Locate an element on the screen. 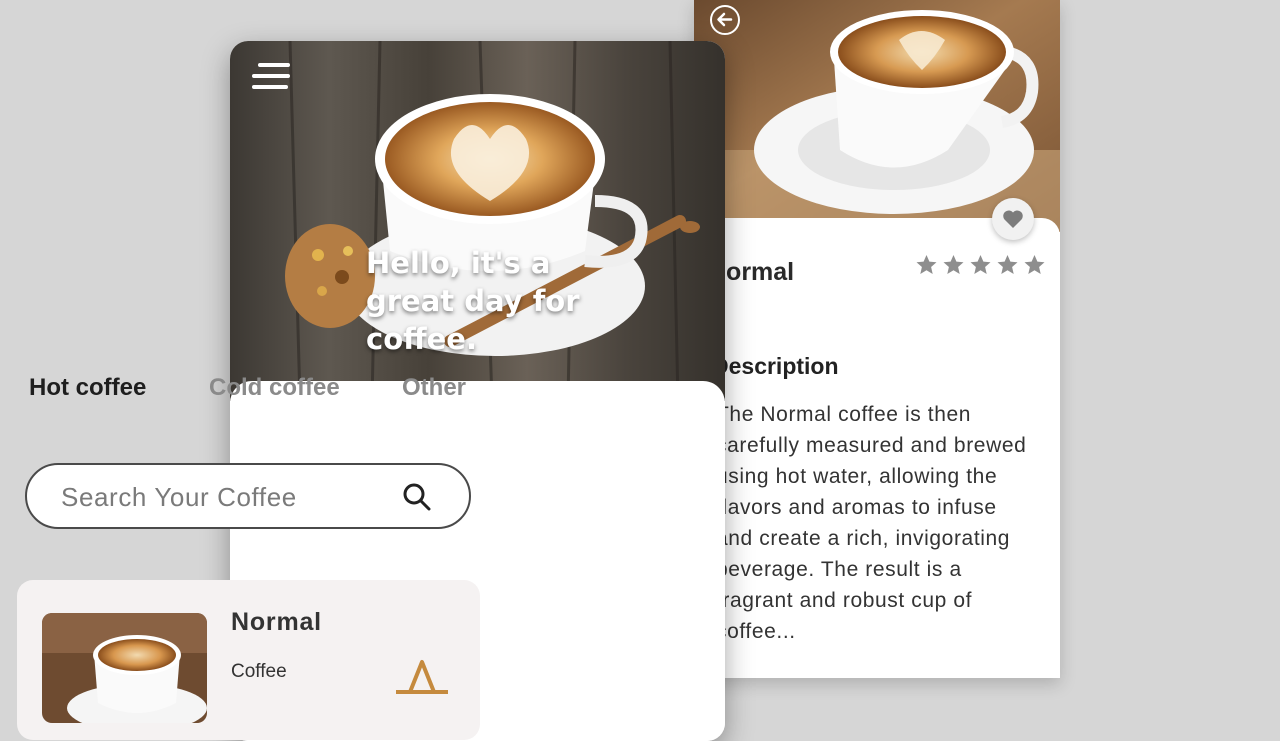  search-bar is located at coordinates (248, 496).